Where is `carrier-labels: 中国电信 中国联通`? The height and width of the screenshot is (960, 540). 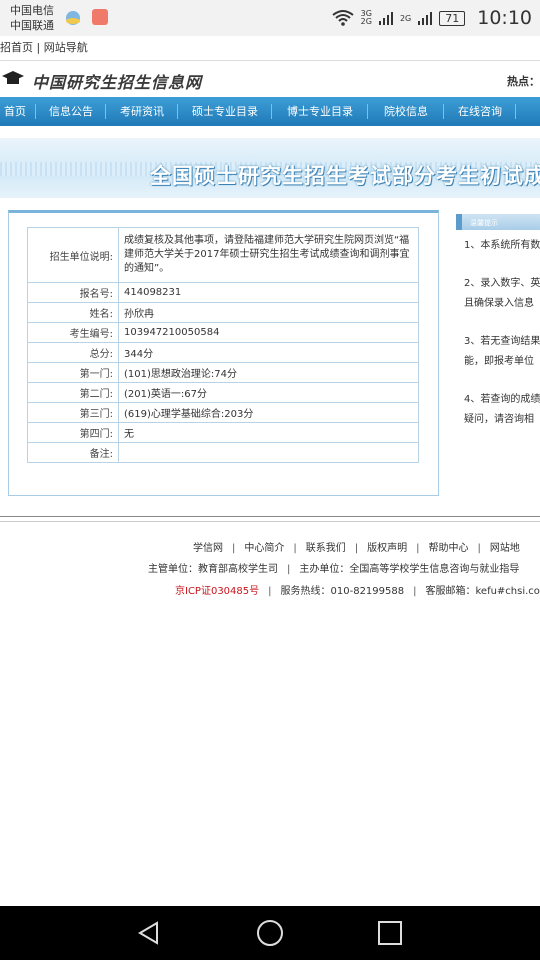
carrier-labels: 中国电信 中国联通 is located at coordinates (32, 18).